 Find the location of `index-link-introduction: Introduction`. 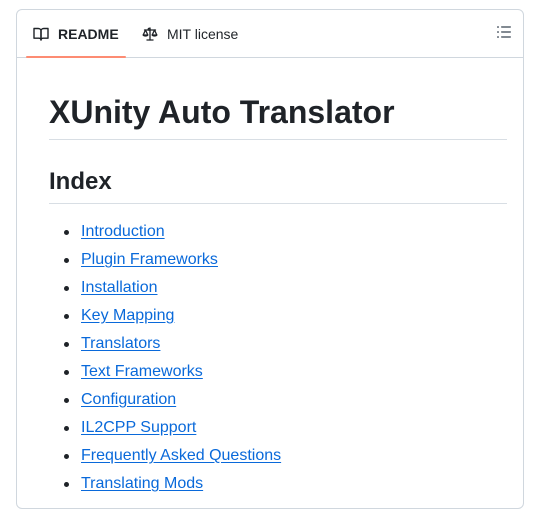

index-link-introduction: Introduction is located at coordinates (123, 231).